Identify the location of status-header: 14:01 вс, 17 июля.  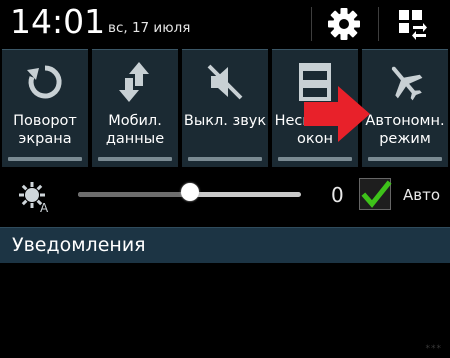
(225, 23).